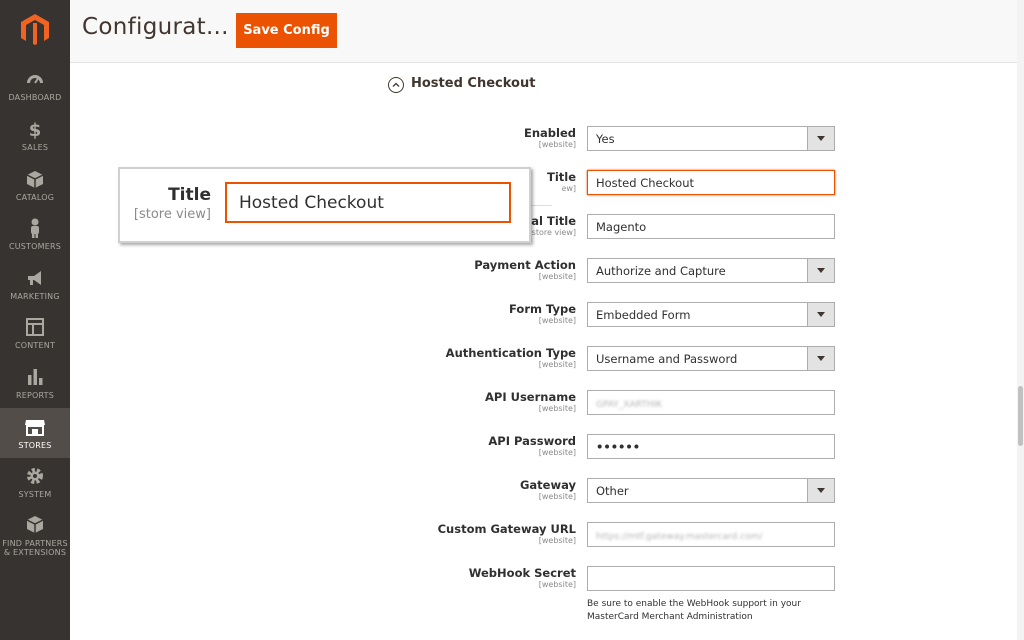 The image size is (1024, 640). I want to click on zoom-callout: Title [store view] Hosted Checkout, so click(324, 205).